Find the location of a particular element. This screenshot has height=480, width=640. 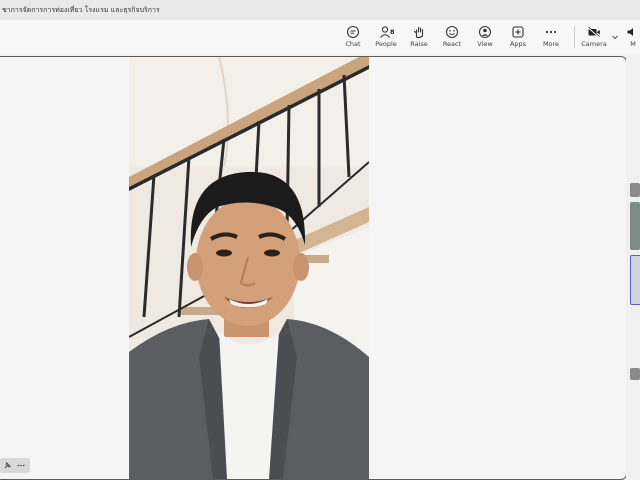

camera-button: Camera is located at coordinates (594, 38).